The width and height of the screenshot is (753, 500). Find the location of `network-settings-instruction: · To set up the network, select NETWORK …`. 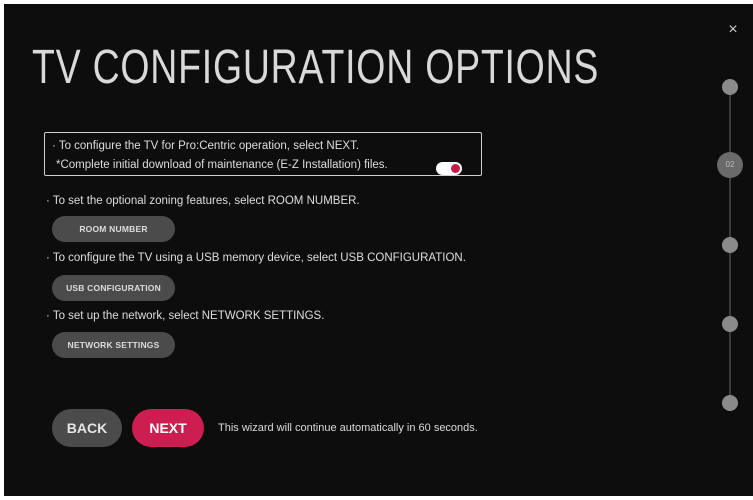

network-settings-instruction: · To set up the network, select NETWORK … is located at coordinates (185, 316).